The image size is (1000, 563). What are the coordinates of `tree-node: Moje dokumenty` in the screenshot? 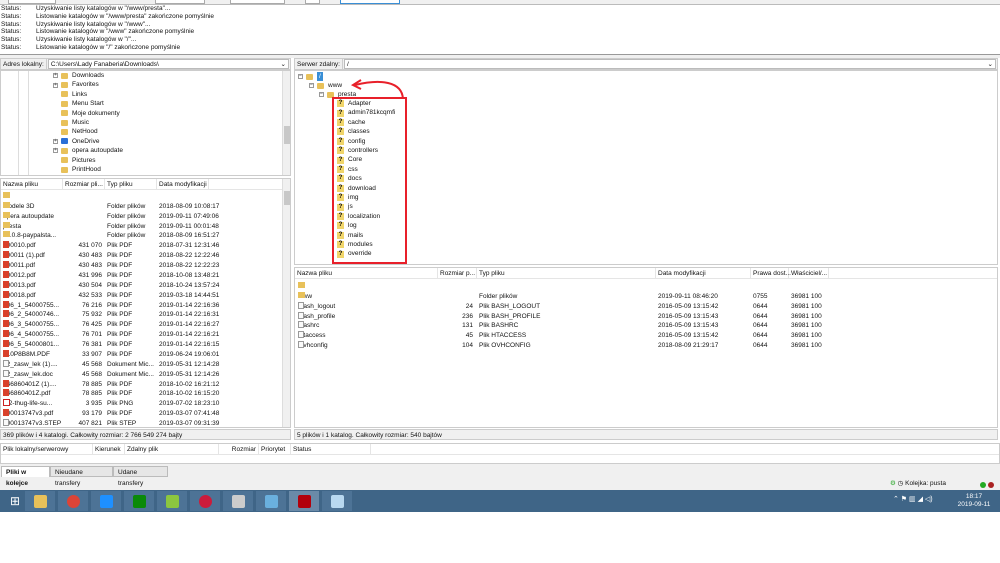 It's located at (86, 113).